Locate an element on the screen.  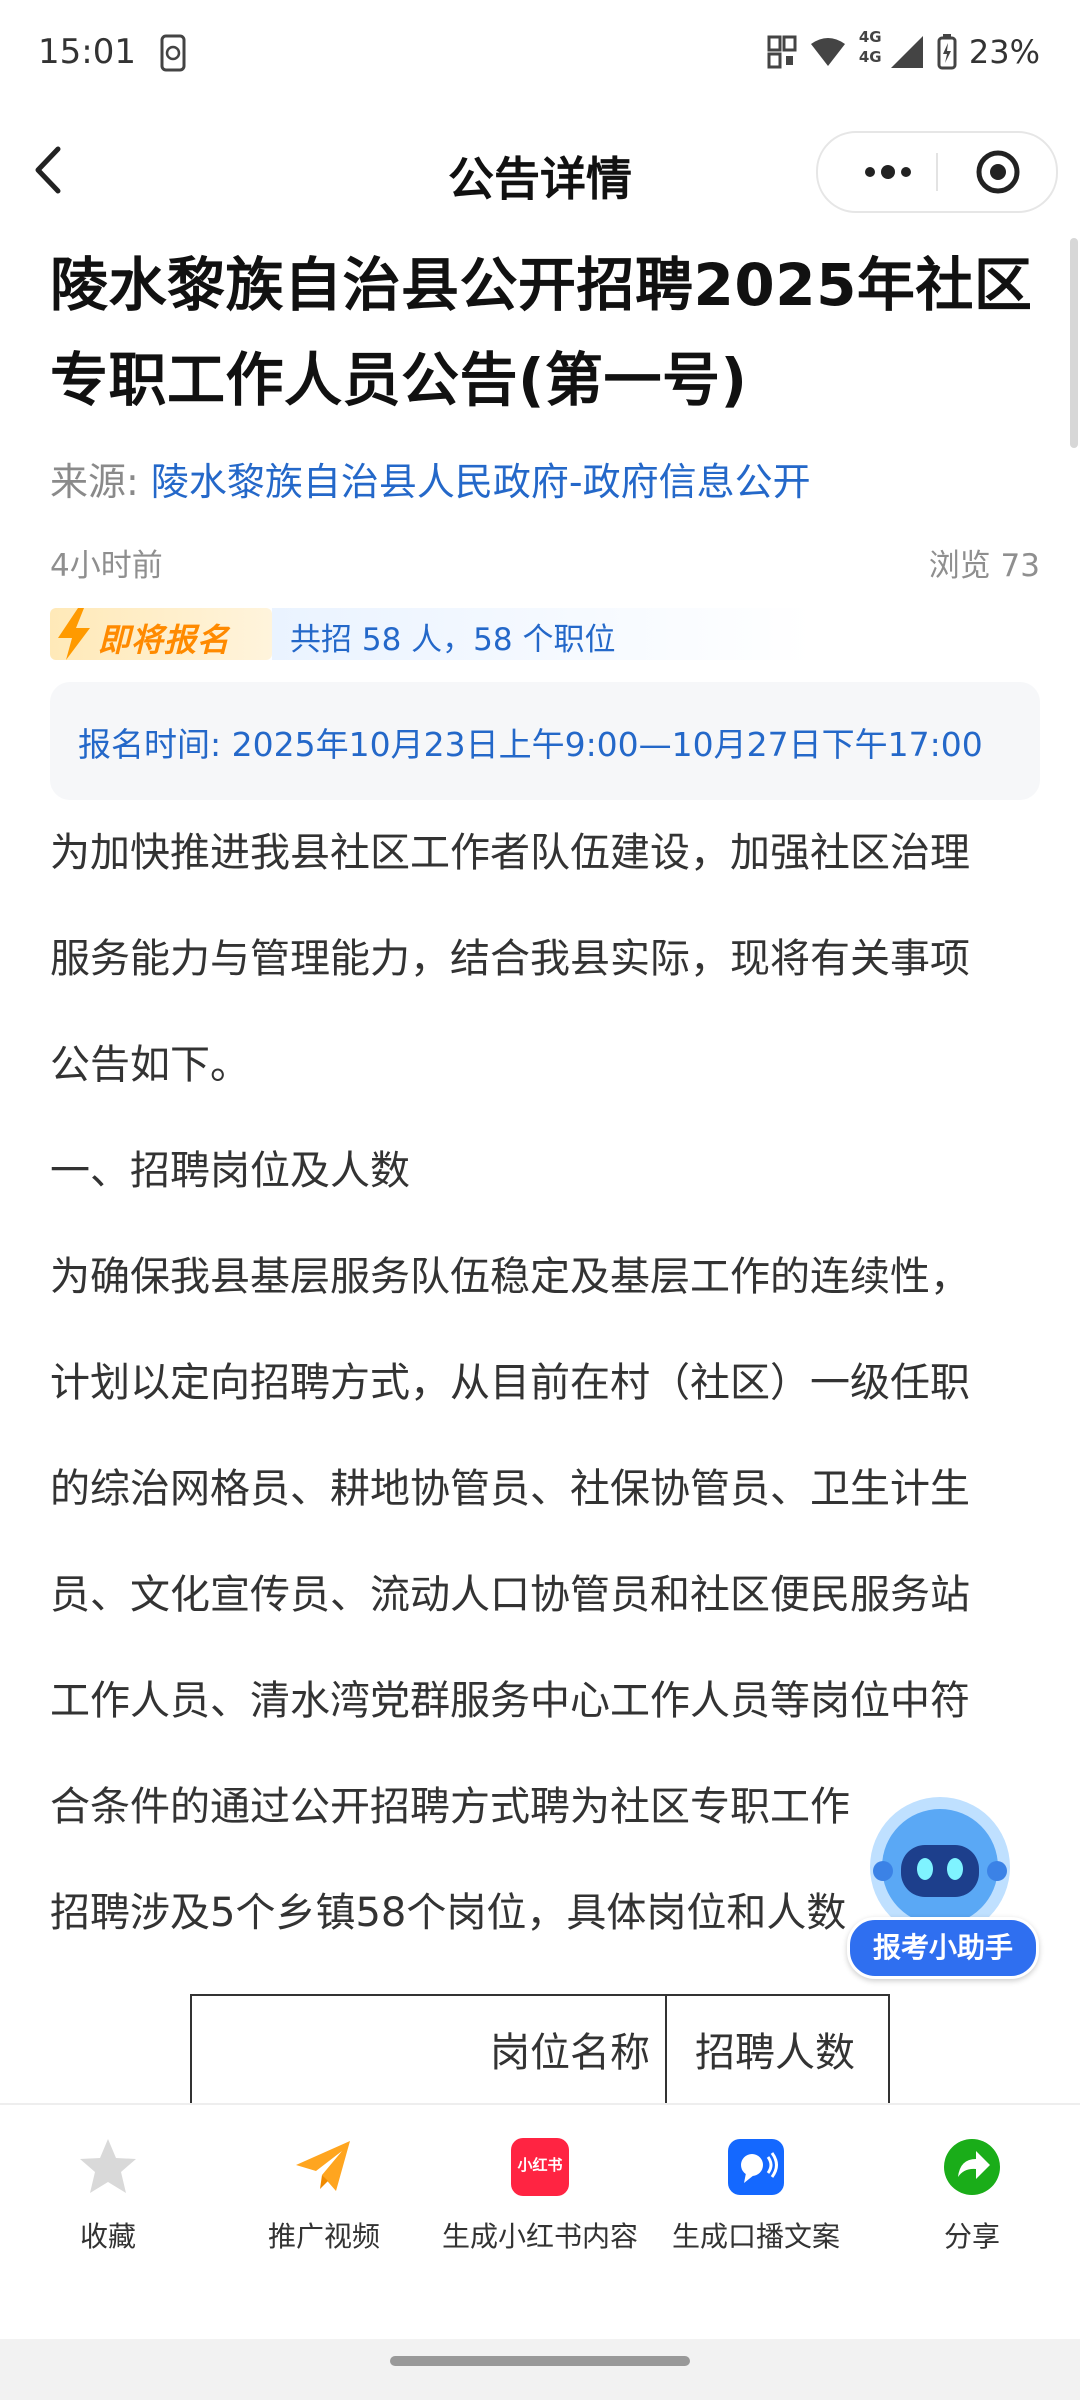
table-header-position: 岗位名称 is located at coordinates (570, 2053).